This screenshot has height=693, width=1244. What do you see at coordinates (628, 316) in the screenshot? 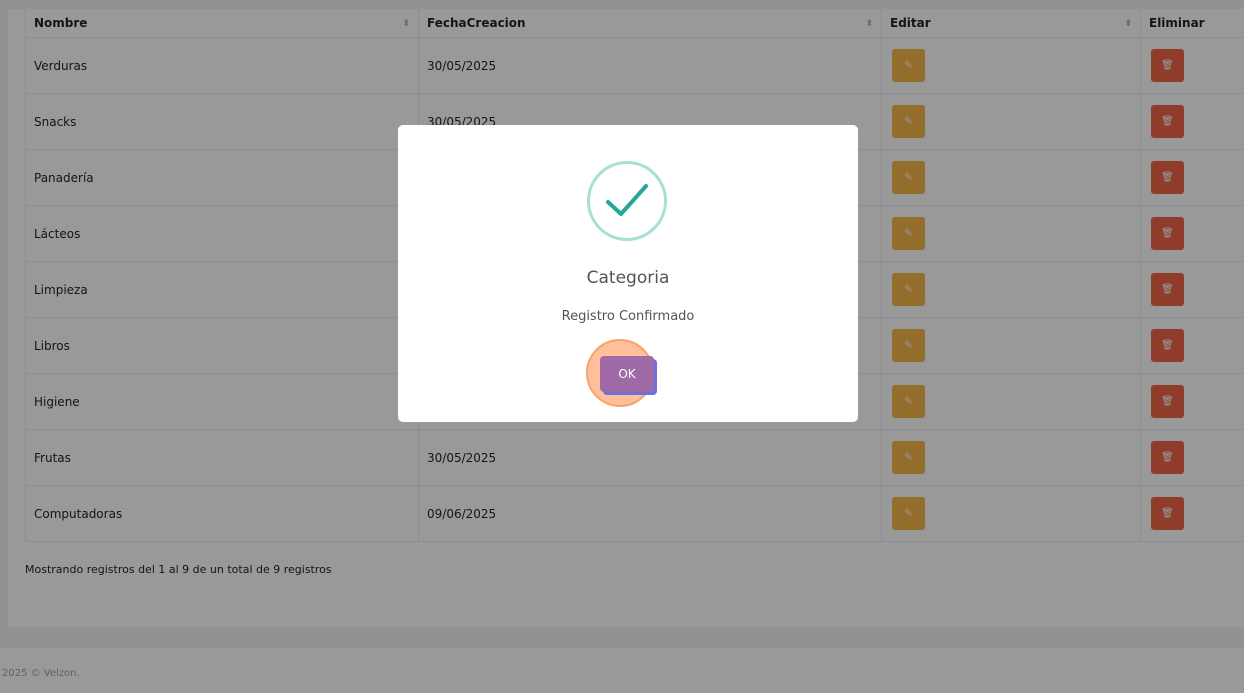
I see `dialog-message: Registro Confirmado` at bounding box center [628, 316].